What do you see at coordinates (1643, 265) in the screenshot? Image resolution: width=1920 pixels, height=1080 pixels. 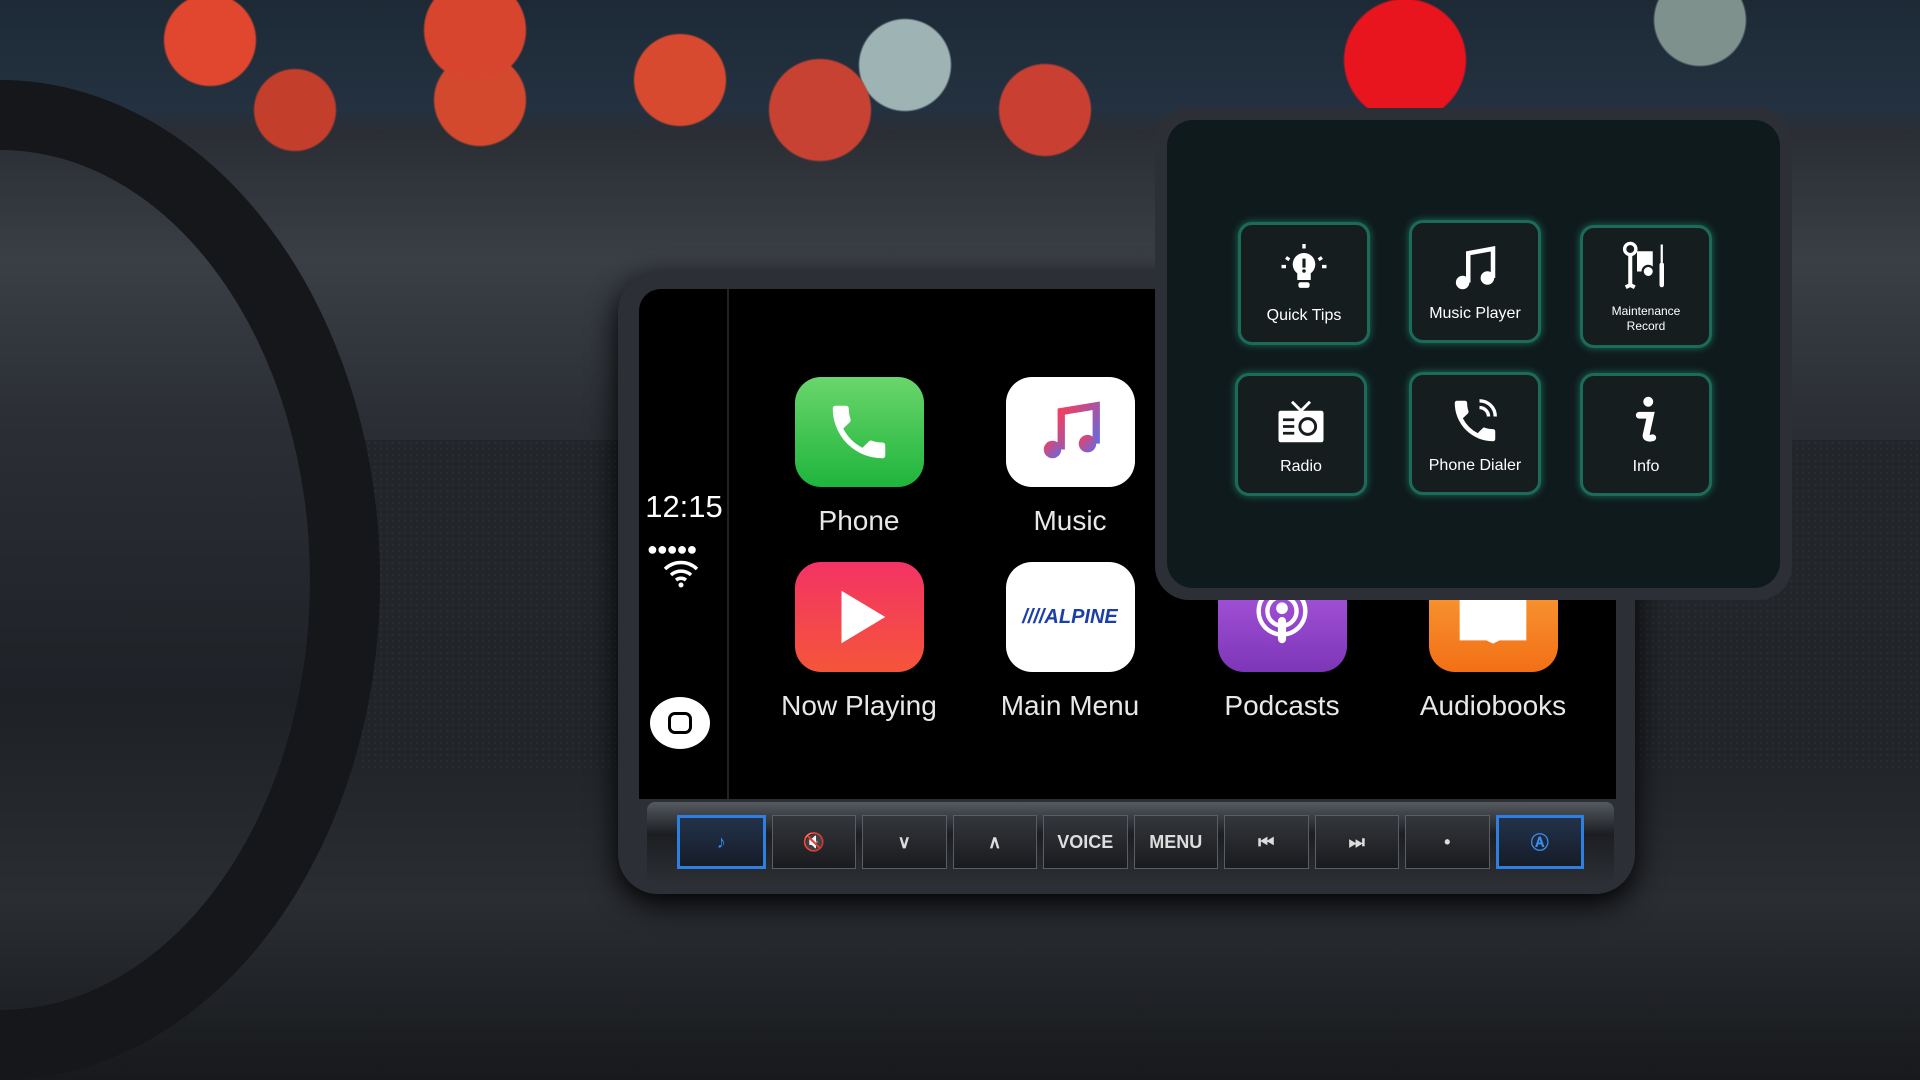 I see `maintenance-tools-icon` at bounding box center [1643, 265].